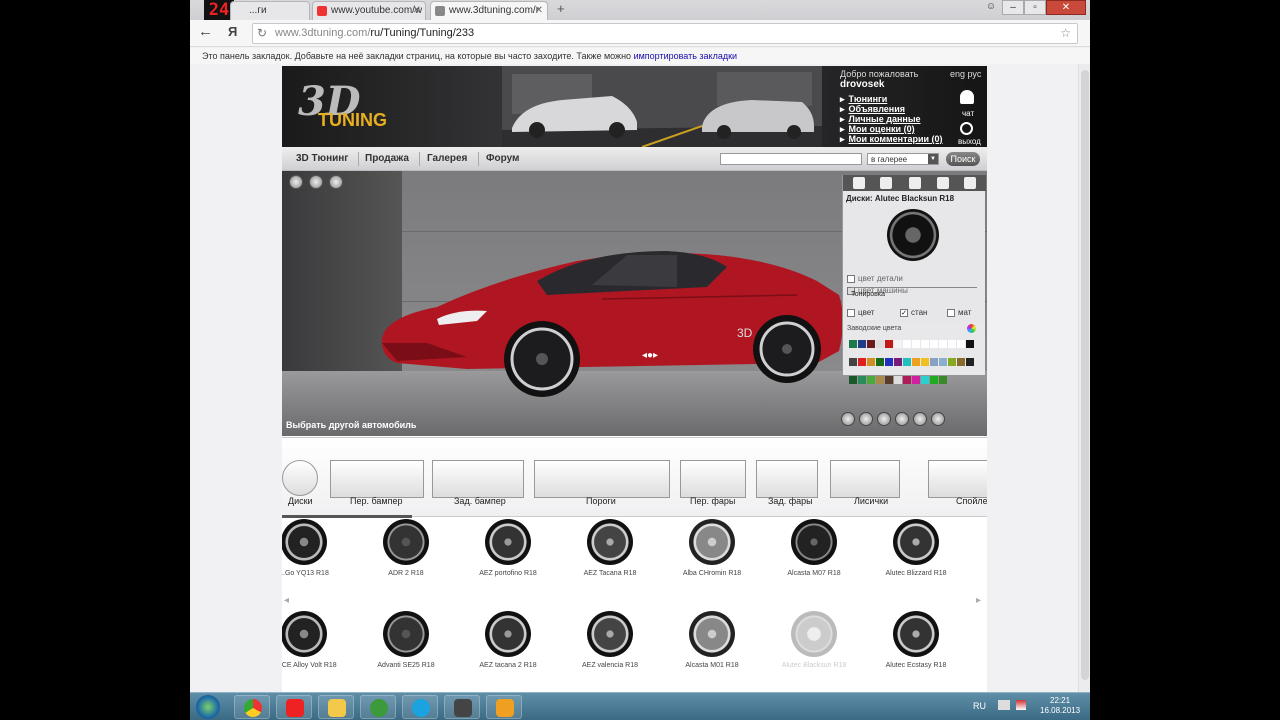 The width and height of the screenshot is (1280, 720). I want to click on page-scrollbar, so click(1084, 378).